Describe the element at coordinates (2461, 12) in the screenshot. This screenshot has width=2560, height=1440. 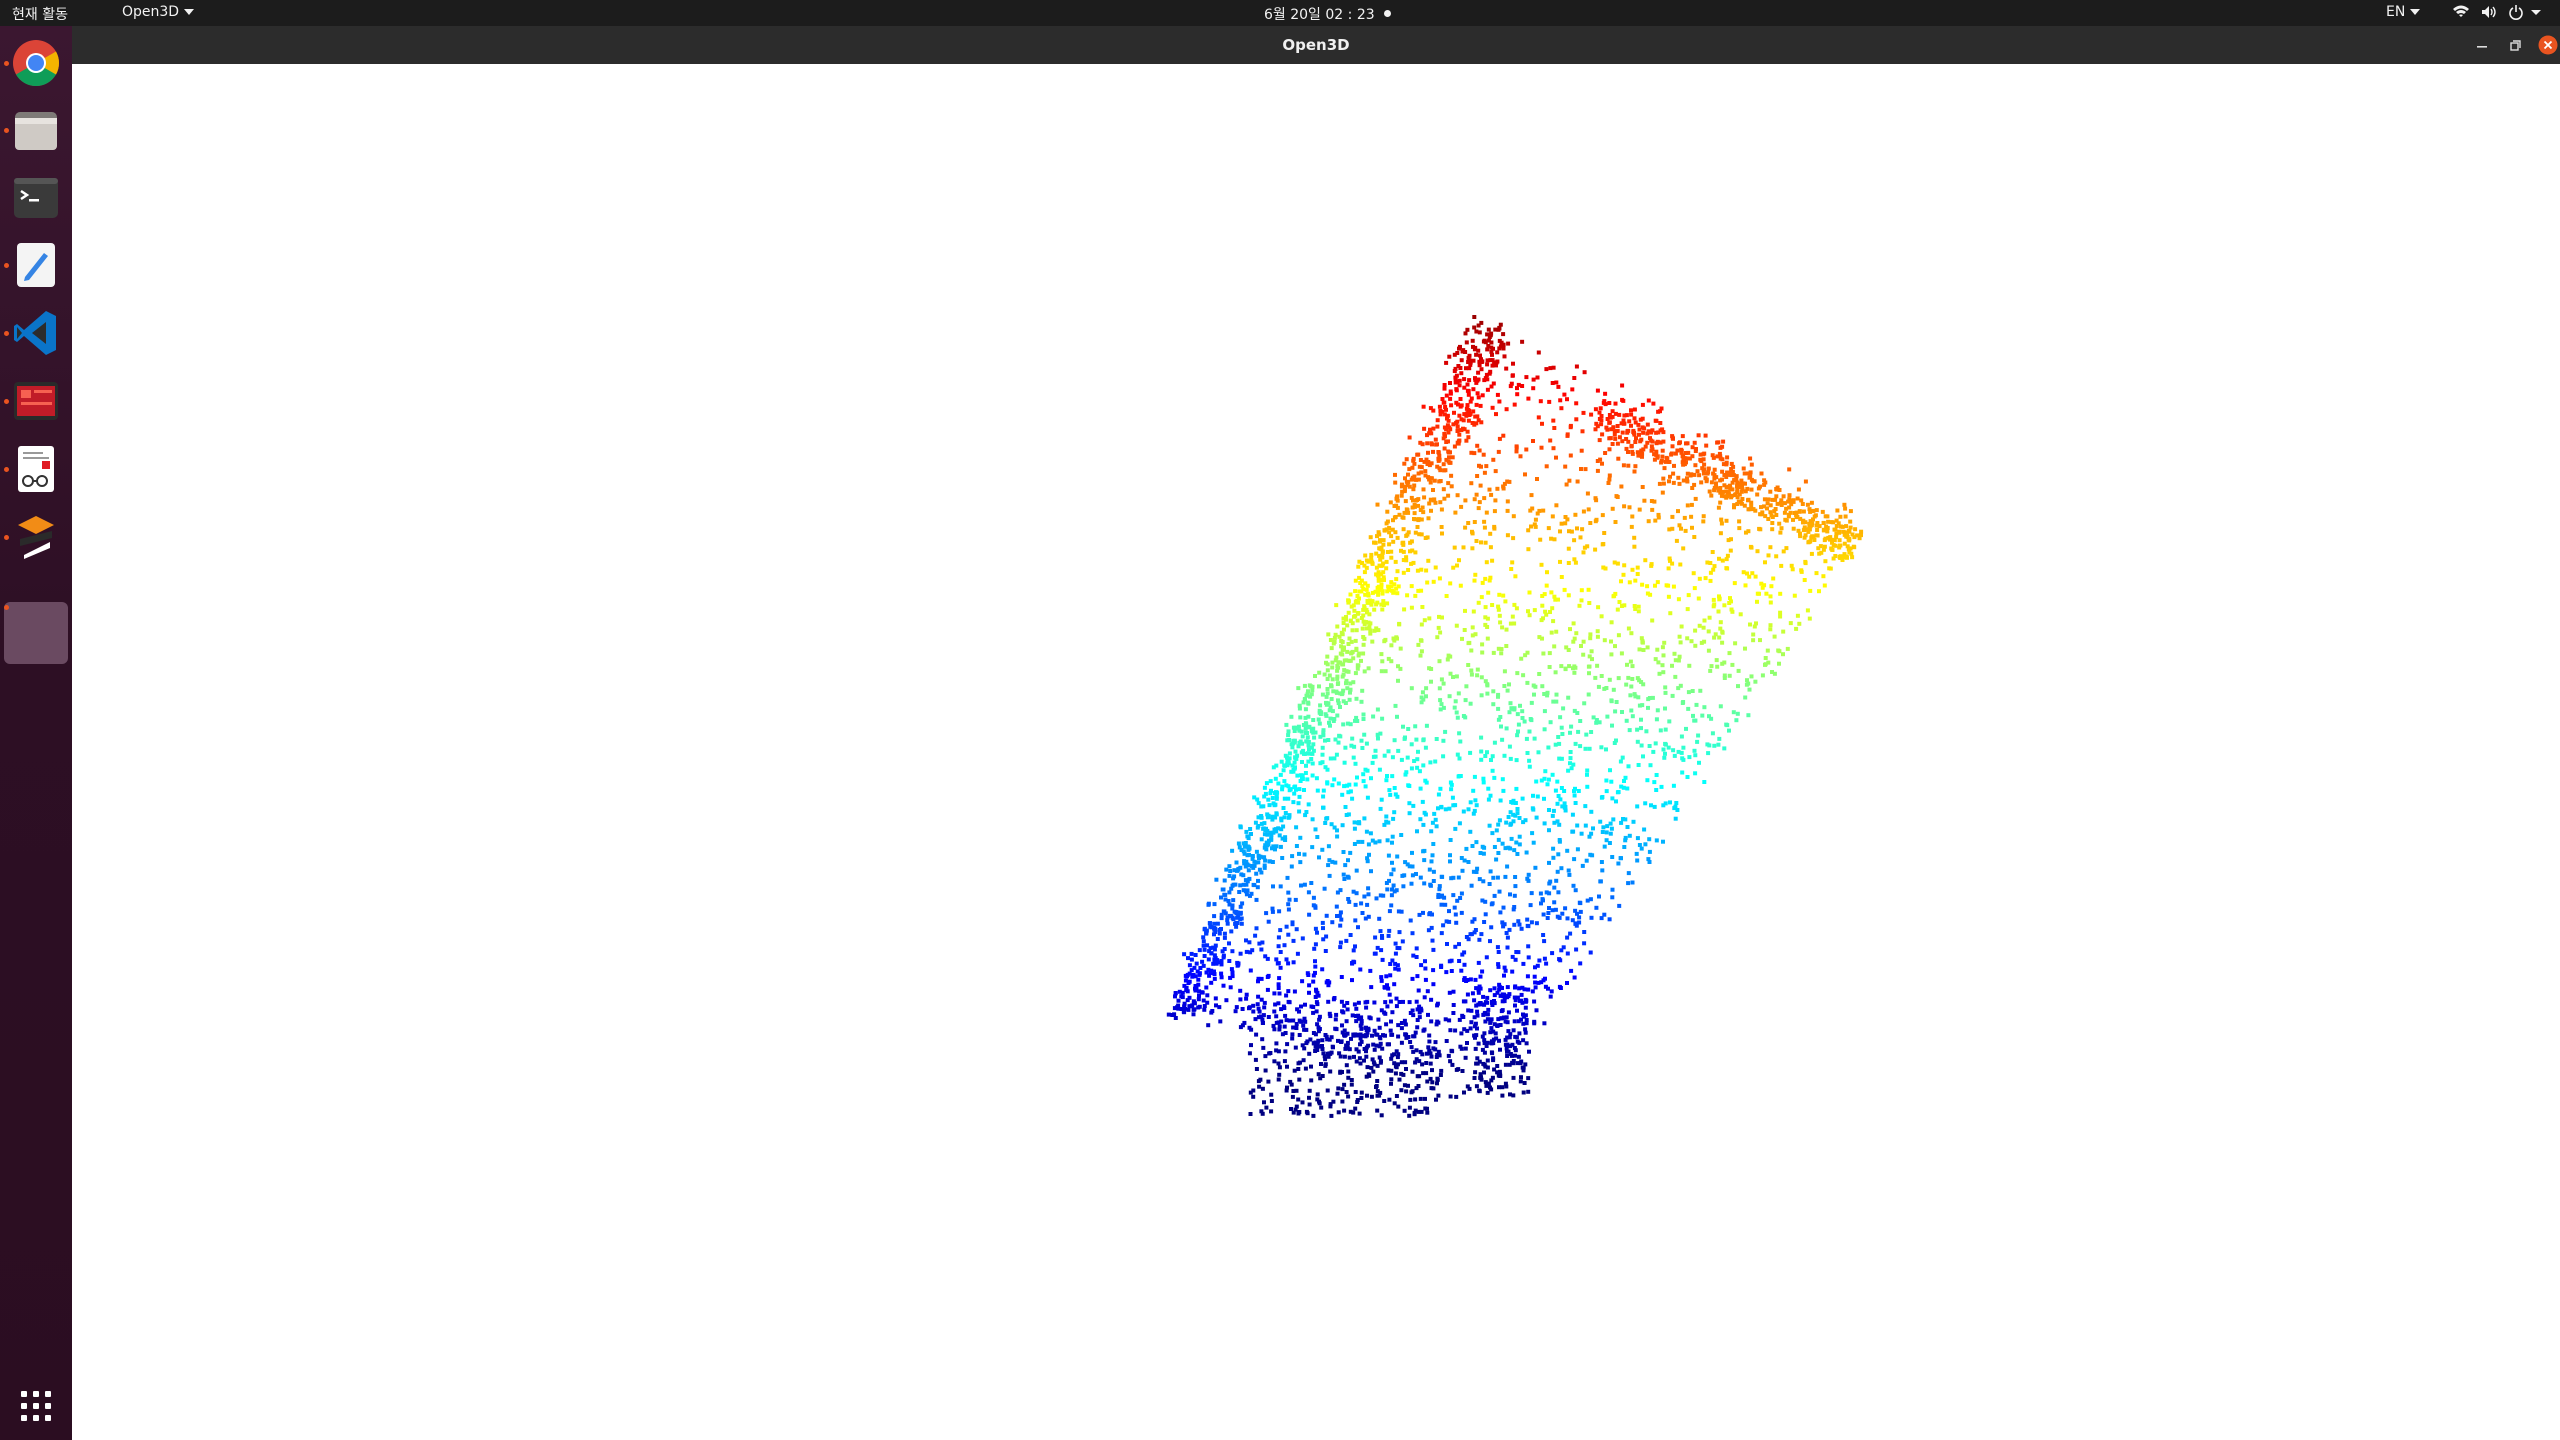
I see `network-icon` at that location.